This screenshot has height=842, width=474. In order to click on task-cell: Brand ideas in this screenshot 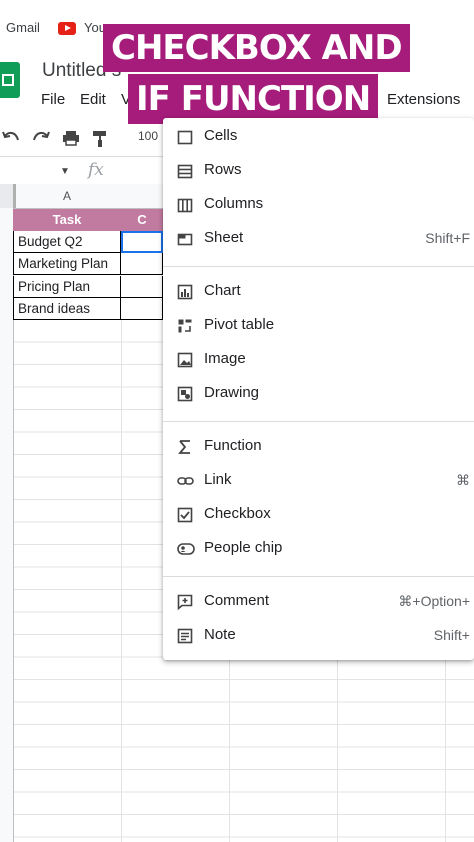, I will do `click(67, 309)`.